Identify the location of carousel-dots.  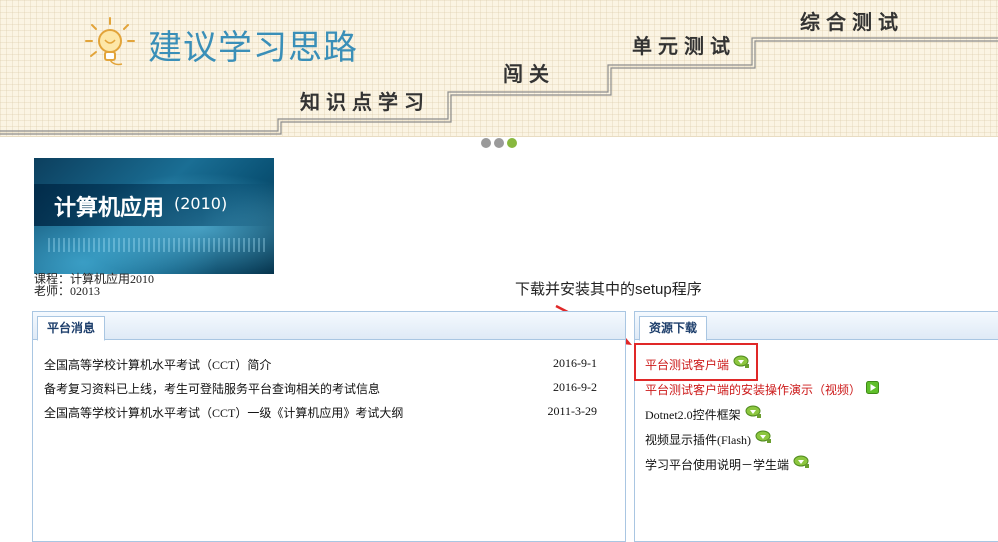
(499, 143).